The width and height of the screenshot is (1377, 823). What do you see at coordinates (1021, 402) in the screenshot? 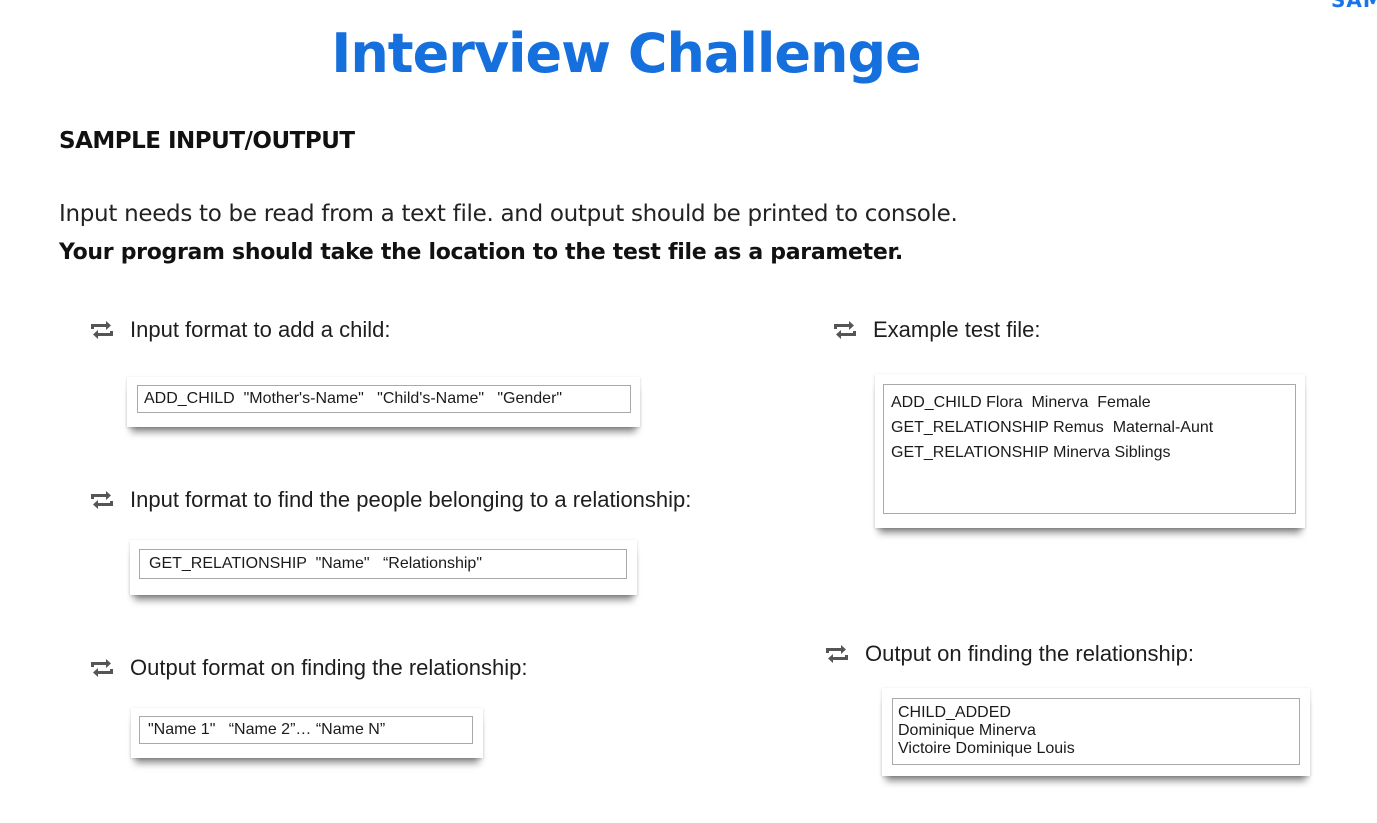
I see `code-line: ADD_CHILD Flora Minerva Female` at bounding box center [1021, 402].